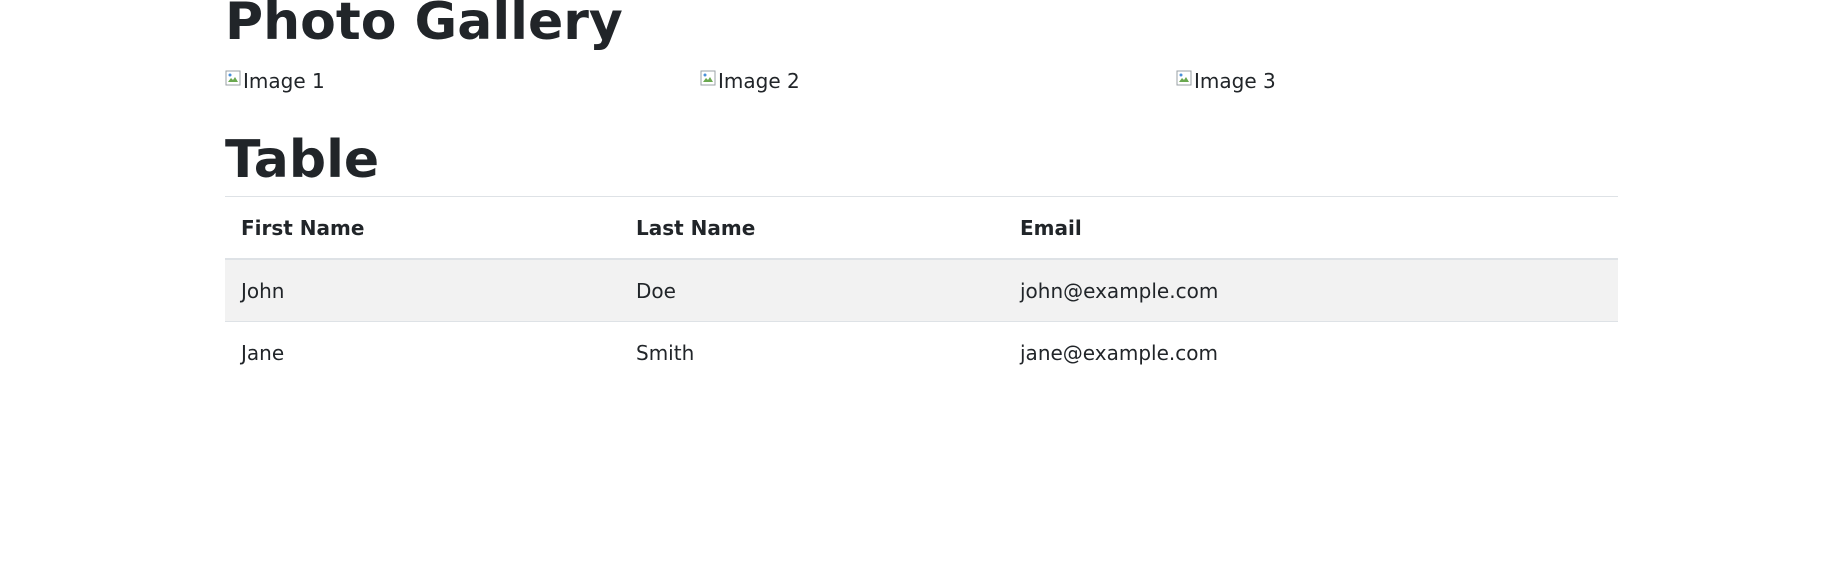 The image size is (1830, 582). I want to click on table-header-row: First Name Last Name Email, so click(921, 227).